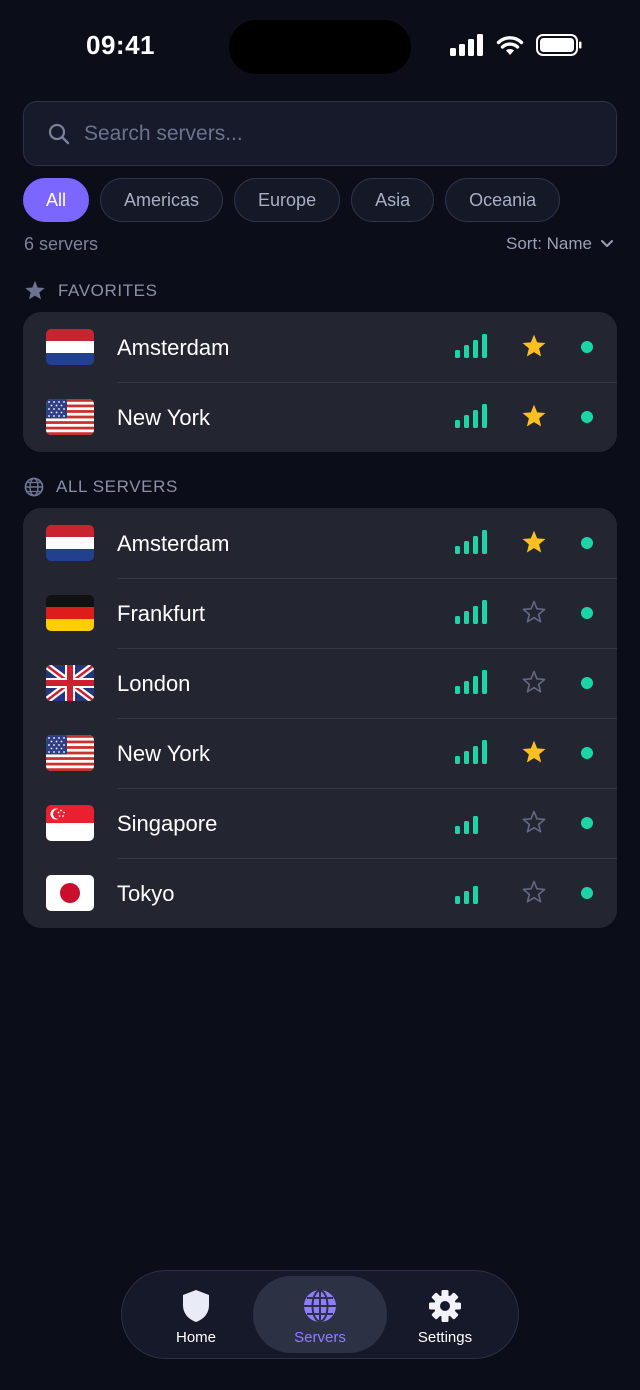 The width and height of the screenshot is (640, 1390). I want to click on server-city: London, so click(154, 683).